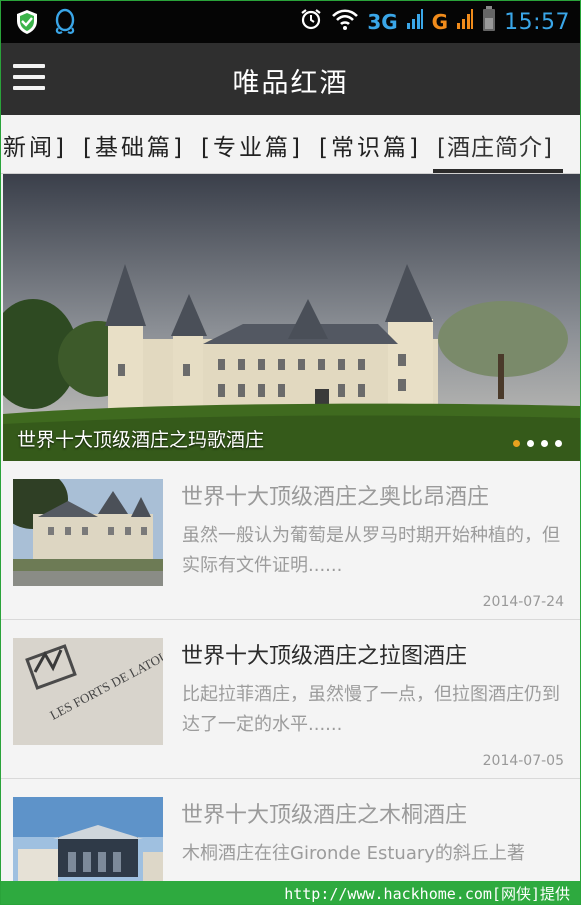 The height and width of the screenshot is (905, 581). Describe the element at coordinates (537, 443) in the screenshot. I see `carousel-indicator` at that location.